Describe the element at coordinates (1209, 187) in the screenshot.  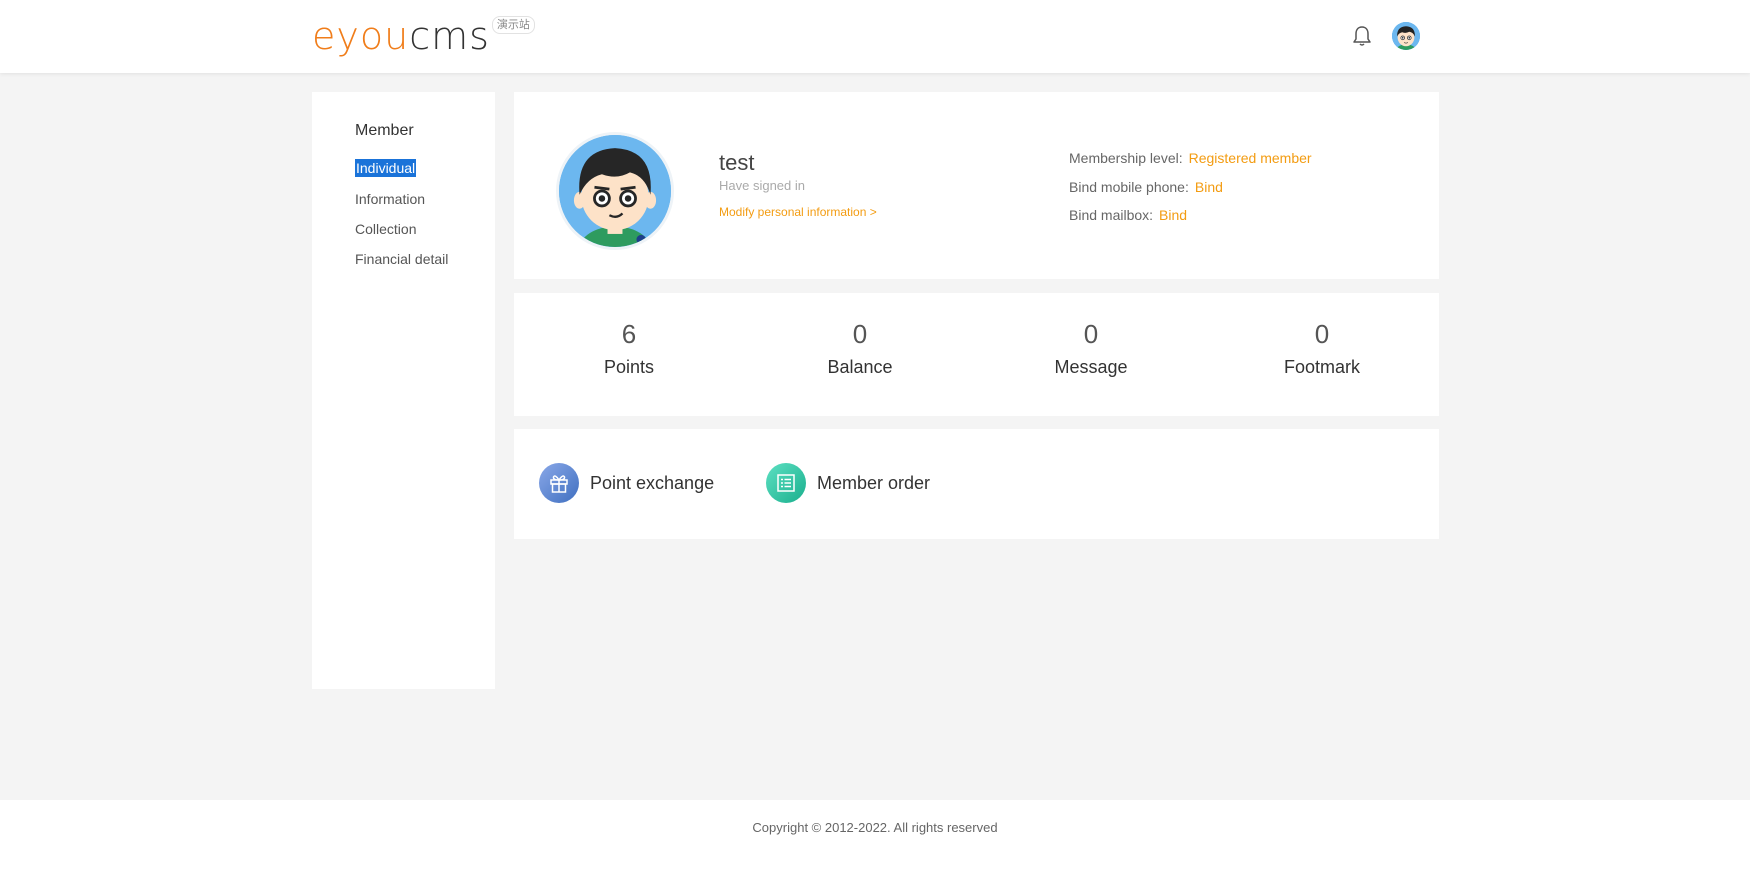
I see `bind-mobile-link: Bind` at that location.